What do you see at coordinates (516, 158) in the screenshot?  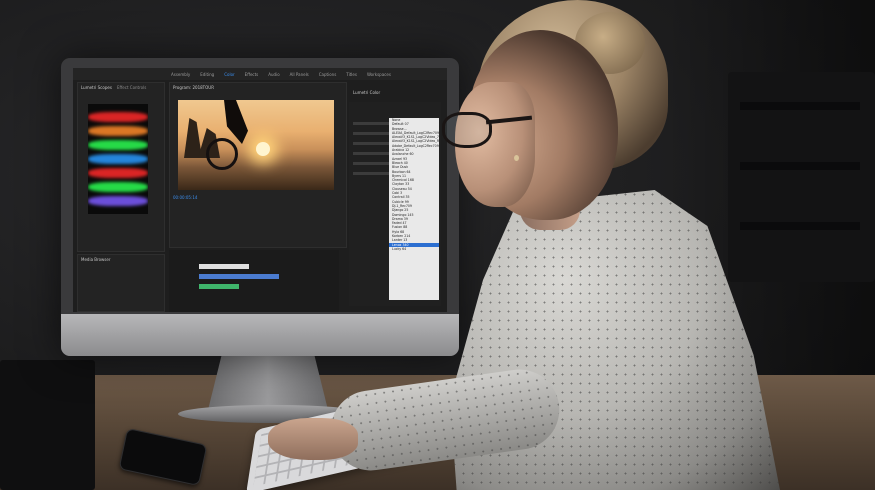 I see `earring` at bounding box center [516, 158].